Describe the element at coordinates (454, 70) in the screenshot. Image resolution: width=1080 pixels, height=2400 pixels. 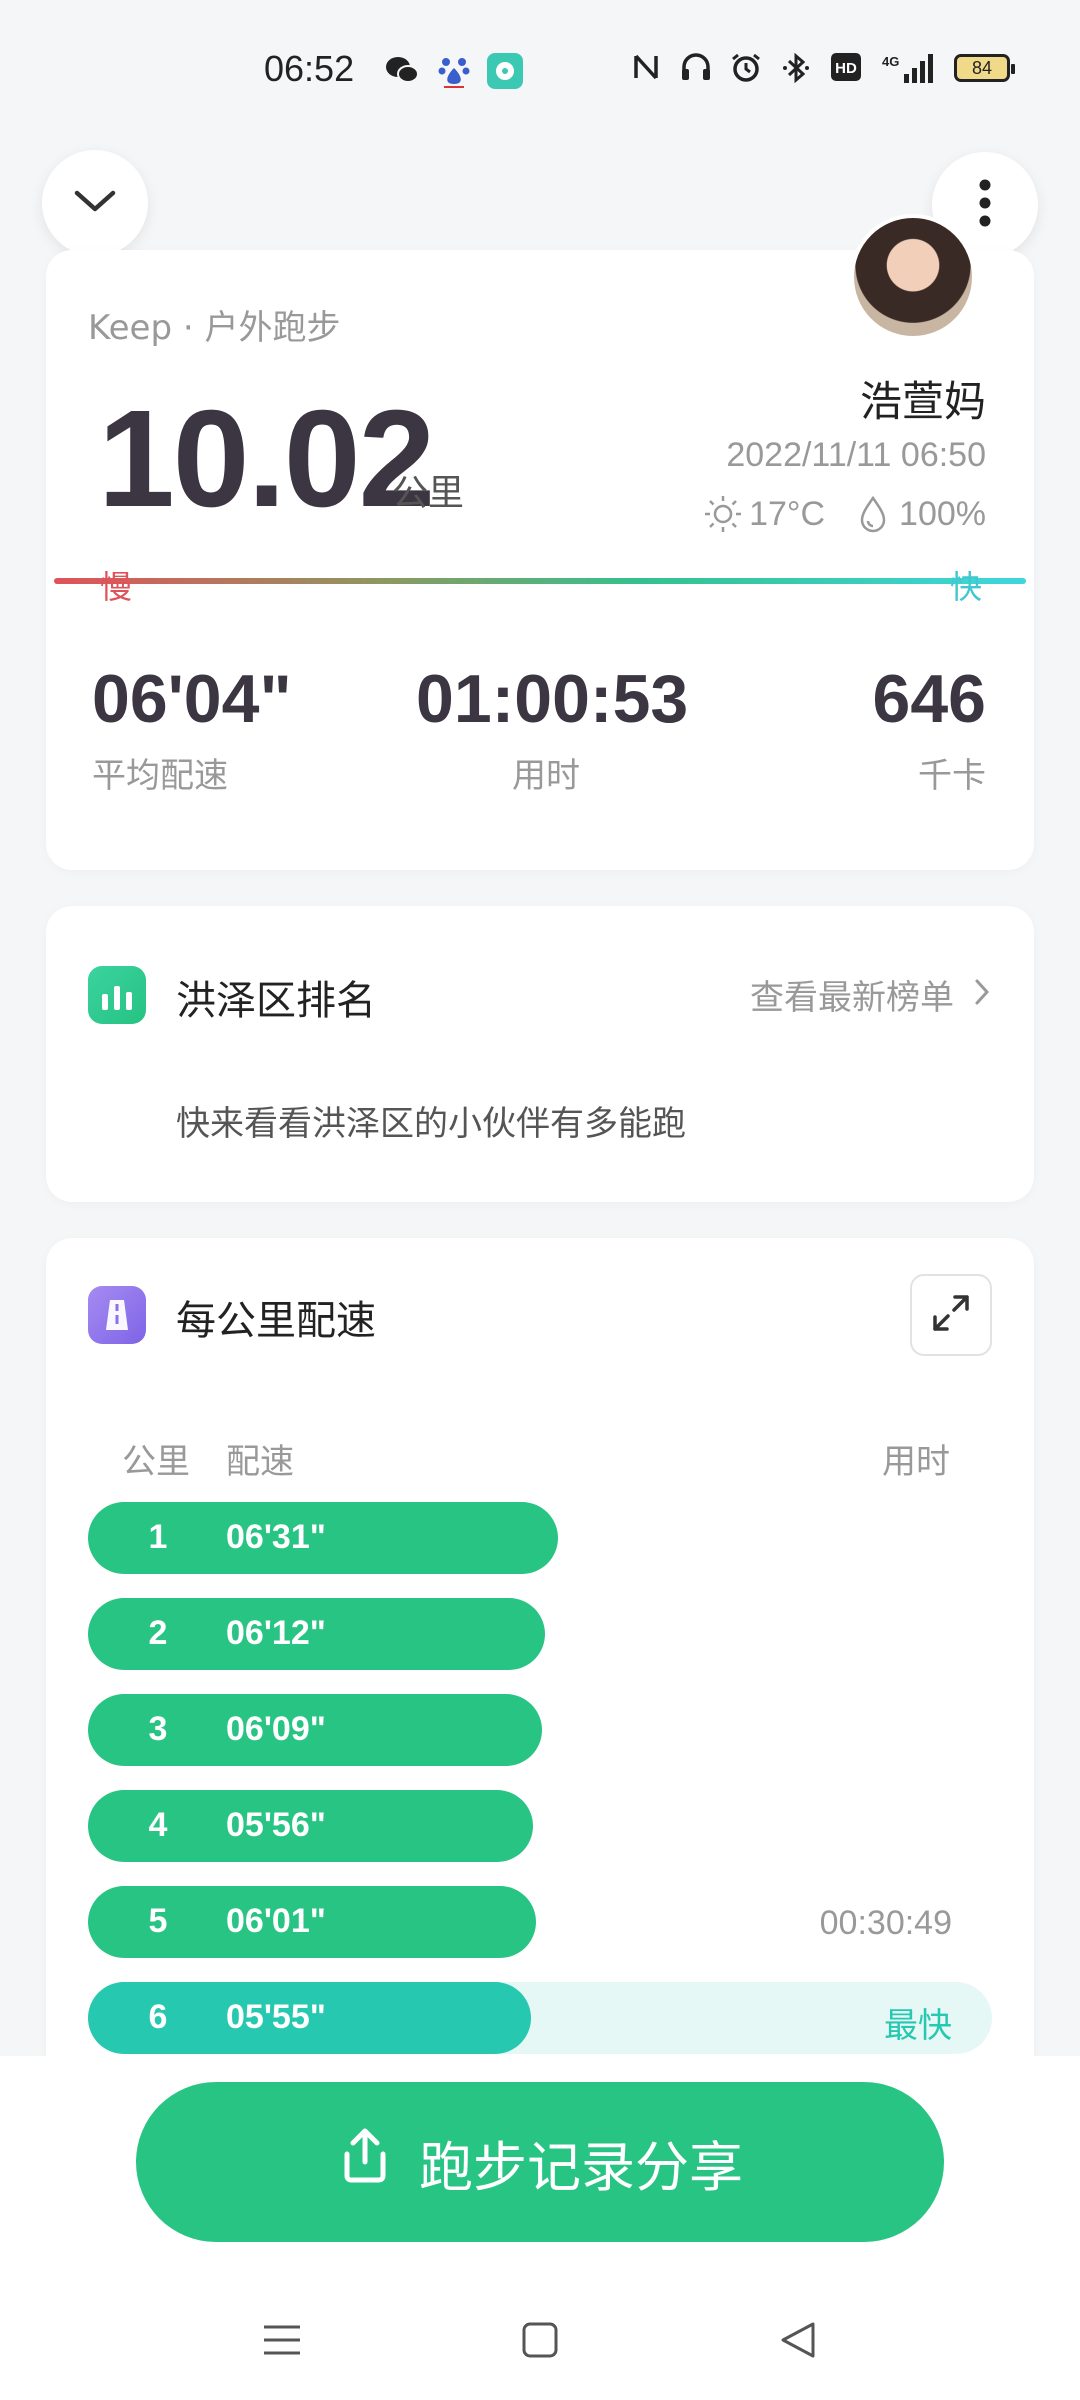
I see `baidu-icon` at that location.